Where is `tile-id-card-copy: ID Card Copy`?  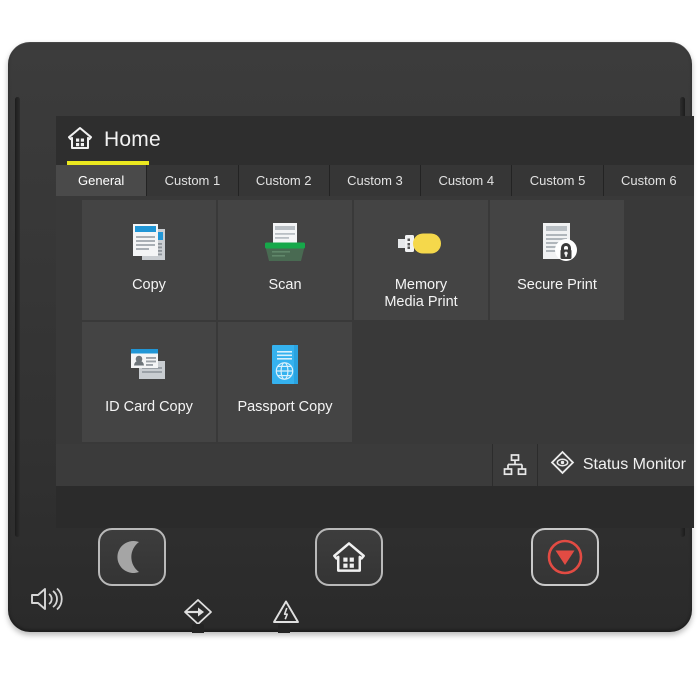 tile-id-card-copy: ID Card Copy is located at coordinates (149, 382).